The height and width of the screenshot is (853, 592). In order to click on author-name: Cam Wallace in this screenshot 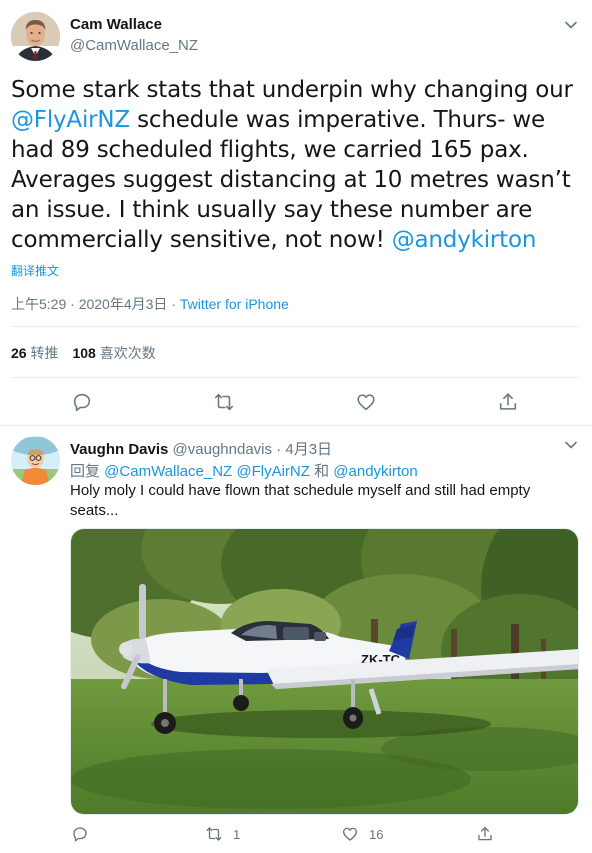, I will do `click(116, 24)`.